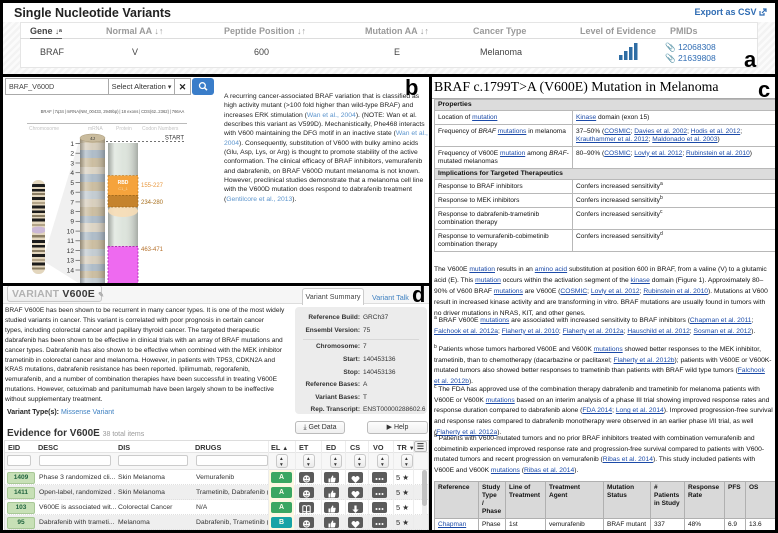 This screenshot has width=778, height=533. Describe the element at coordinates (92, 138) in the screenshot. I see `svg-text: 4J` at that location.